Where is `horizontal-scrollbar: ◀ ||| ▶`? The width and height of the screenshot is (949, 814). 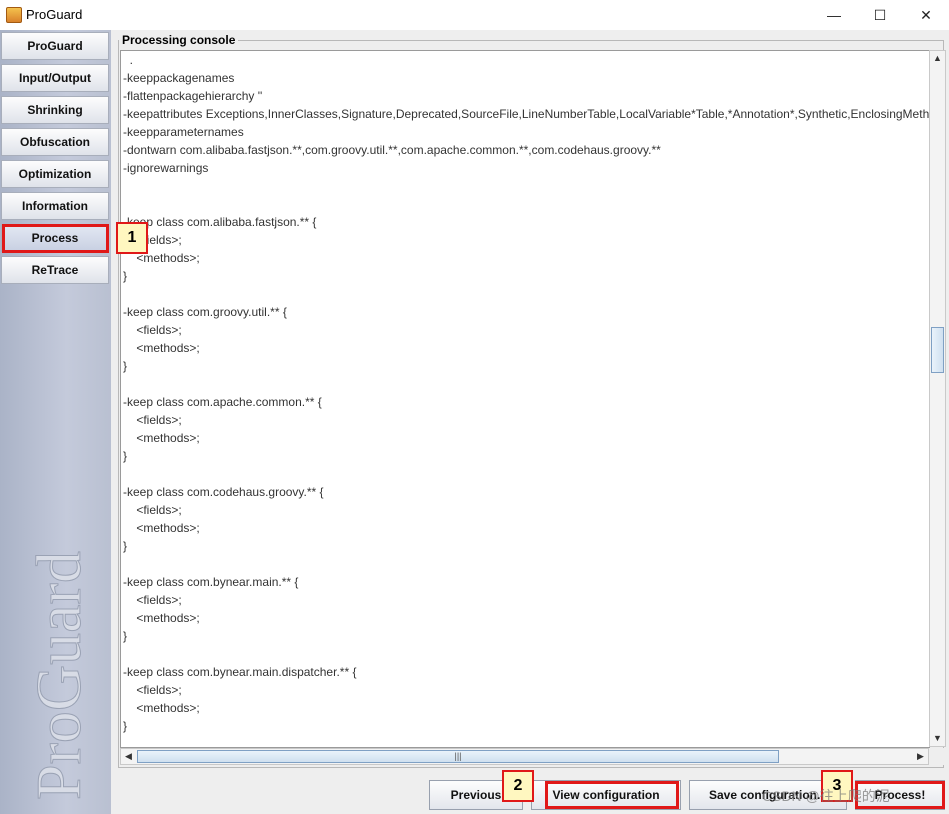
horizontal-scrollbar: ◀ ||| ▶ is located at coordinates (524, 756).